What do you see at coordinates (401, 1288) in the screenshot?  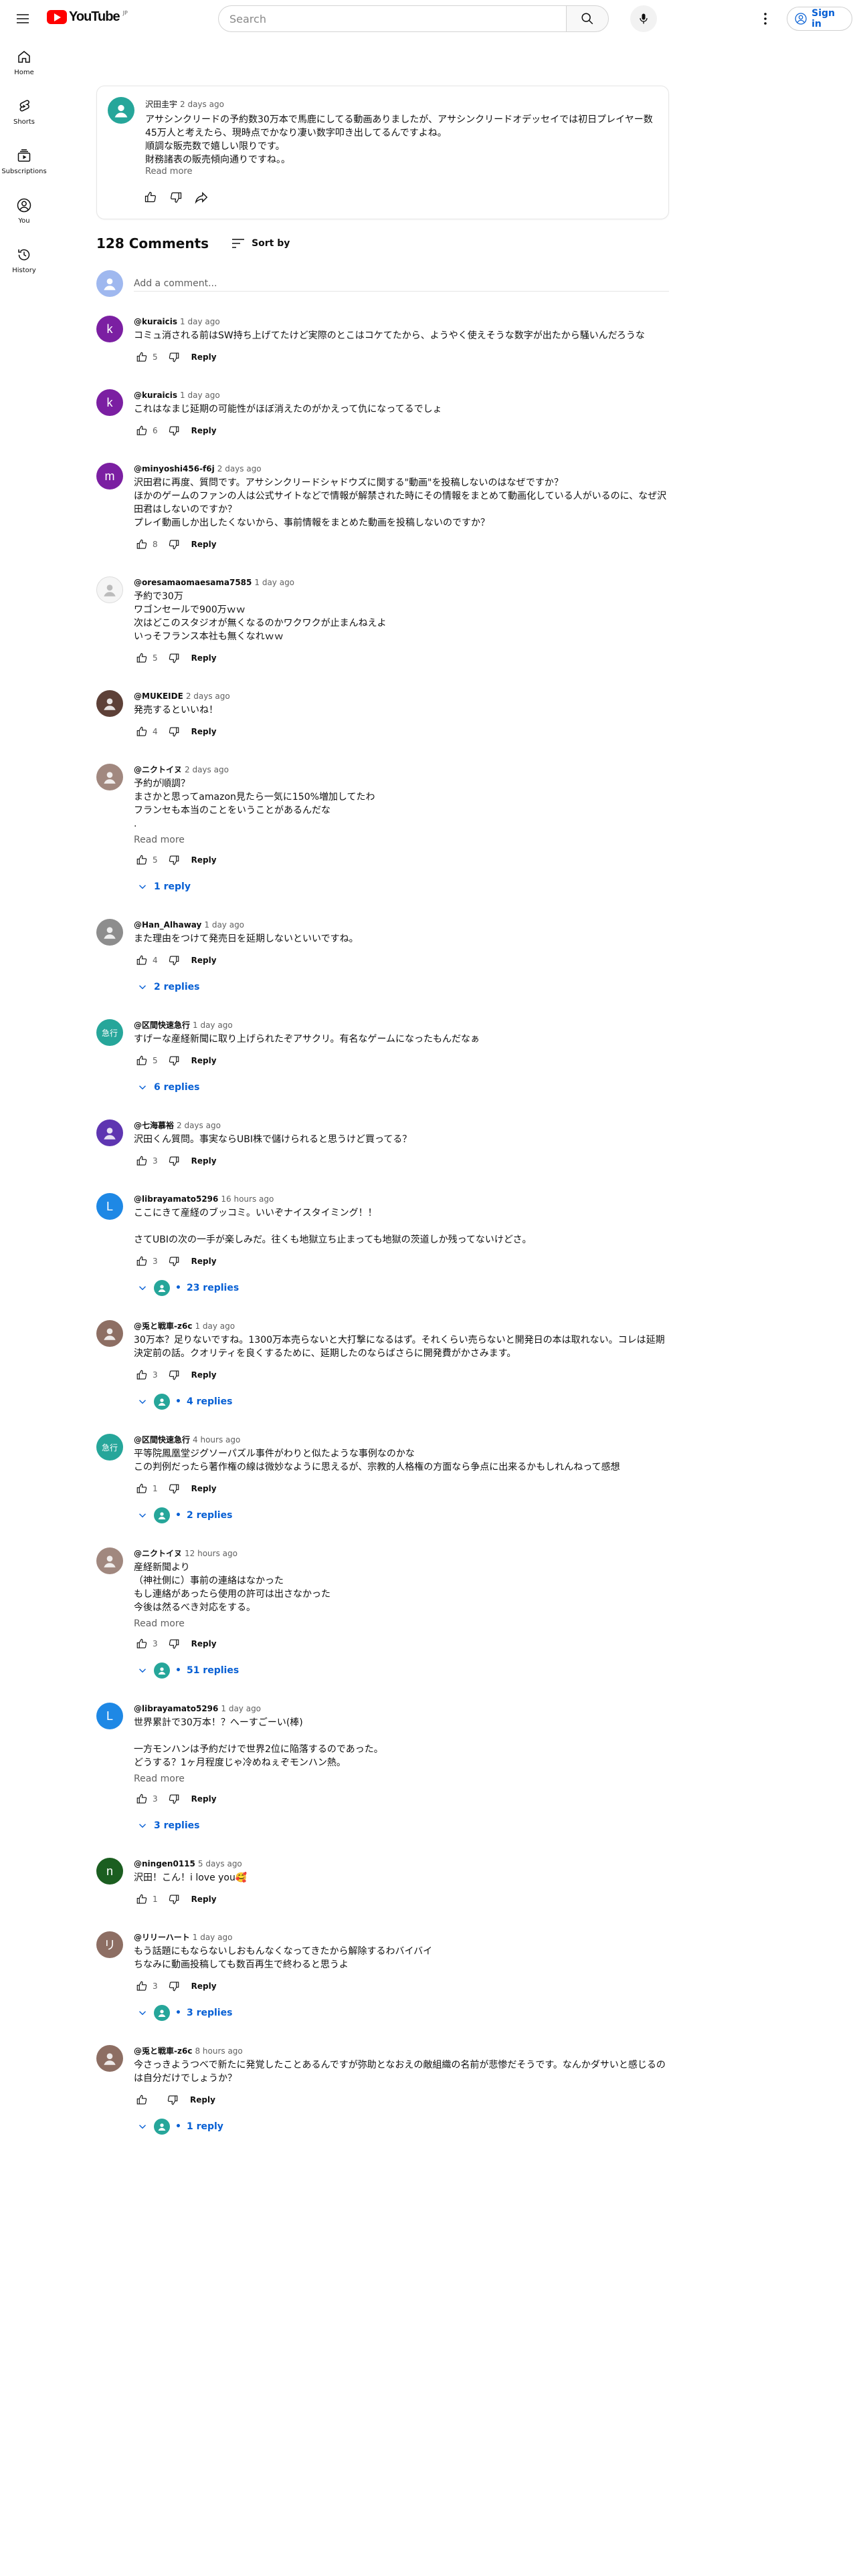 I see `view-replies-button: • 23 replies` at bounding box center [401, 1288].